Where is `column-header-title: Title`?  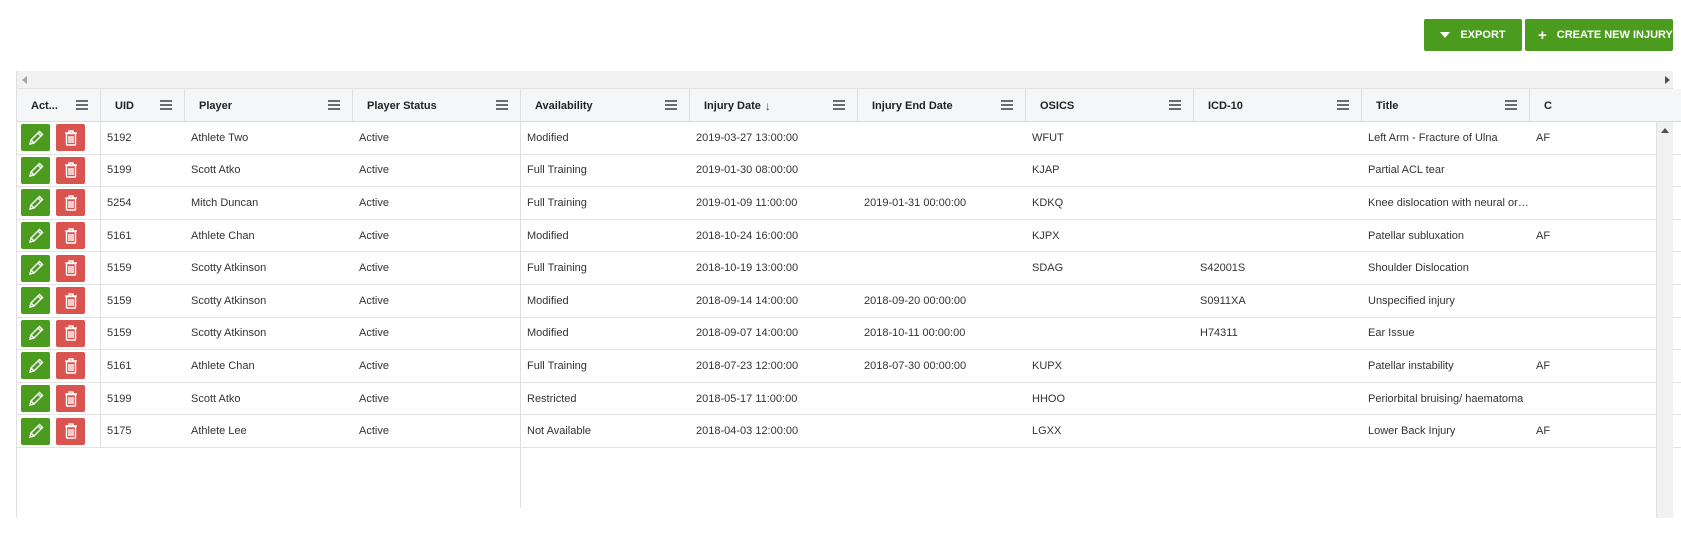 column-header-title: Title is located at coordinates (1446, 105).